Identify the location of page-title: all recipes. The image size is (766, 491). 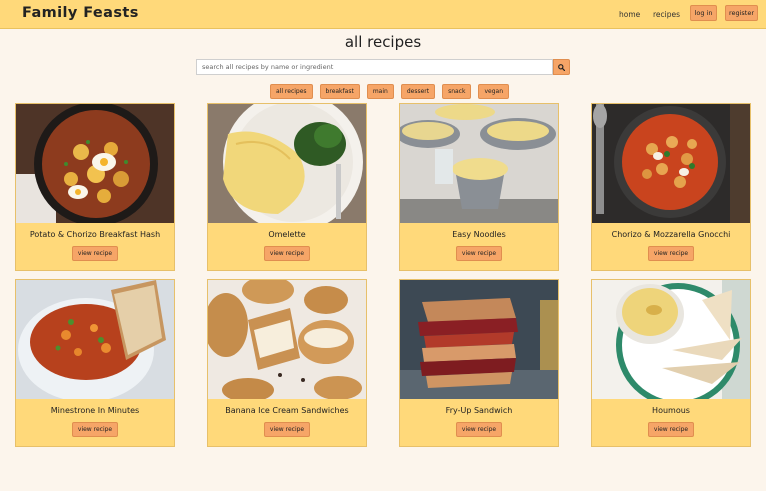
(383, 42).